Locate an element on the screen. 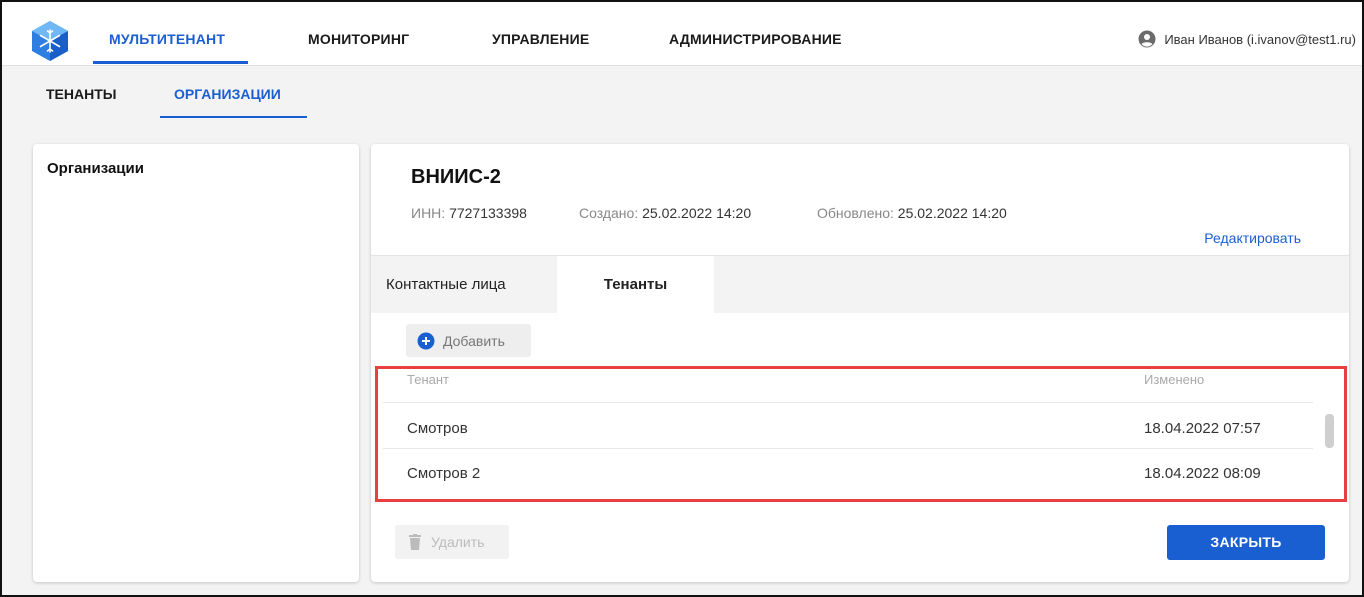  inn-meta: ИНН: 7727133398 is located at coordinates (469, 213).